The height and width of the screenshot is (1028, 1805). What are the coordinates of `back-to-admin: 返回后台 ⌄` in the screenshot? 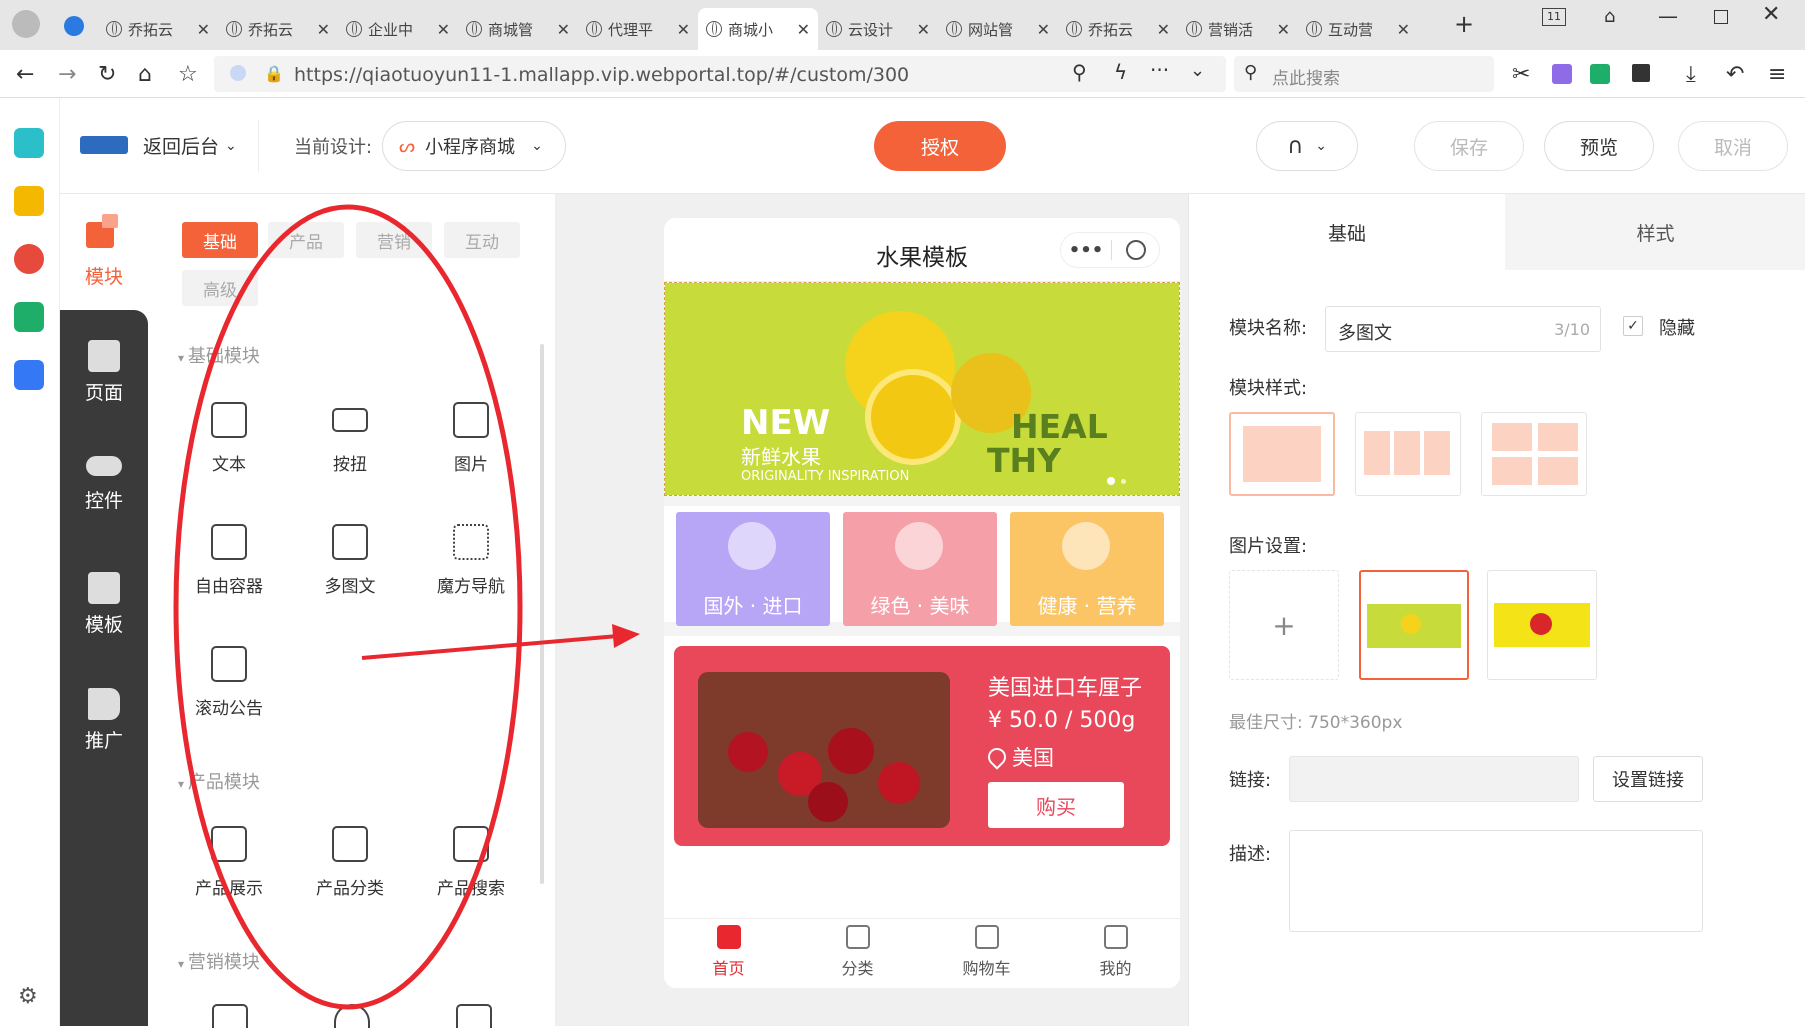 It's located at (190, 145).